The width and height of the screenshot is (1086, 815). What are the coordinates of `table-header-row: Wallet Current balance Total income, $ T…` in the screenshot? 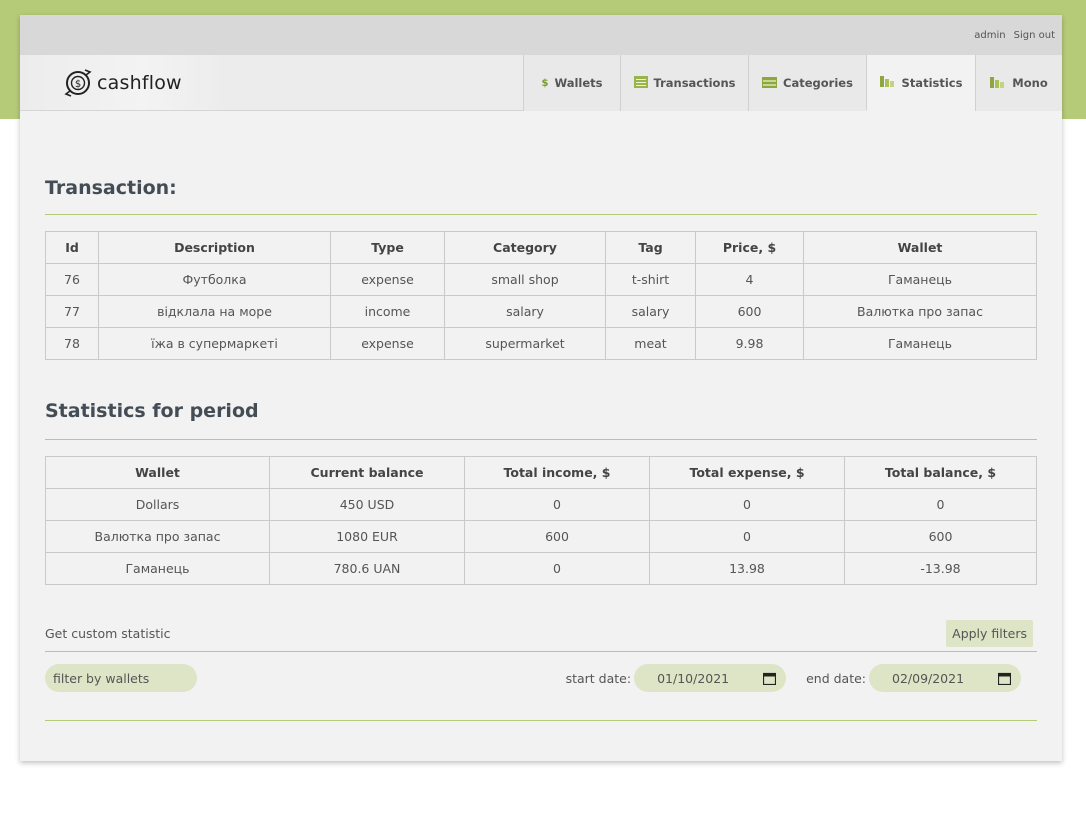 It's located at (541, 472).